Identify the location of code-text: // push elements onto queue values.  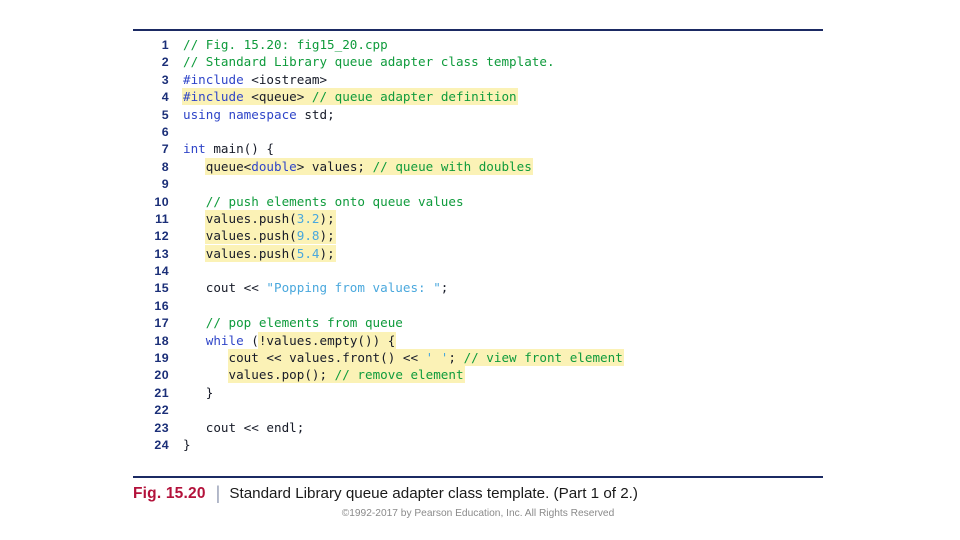
(334, 201).